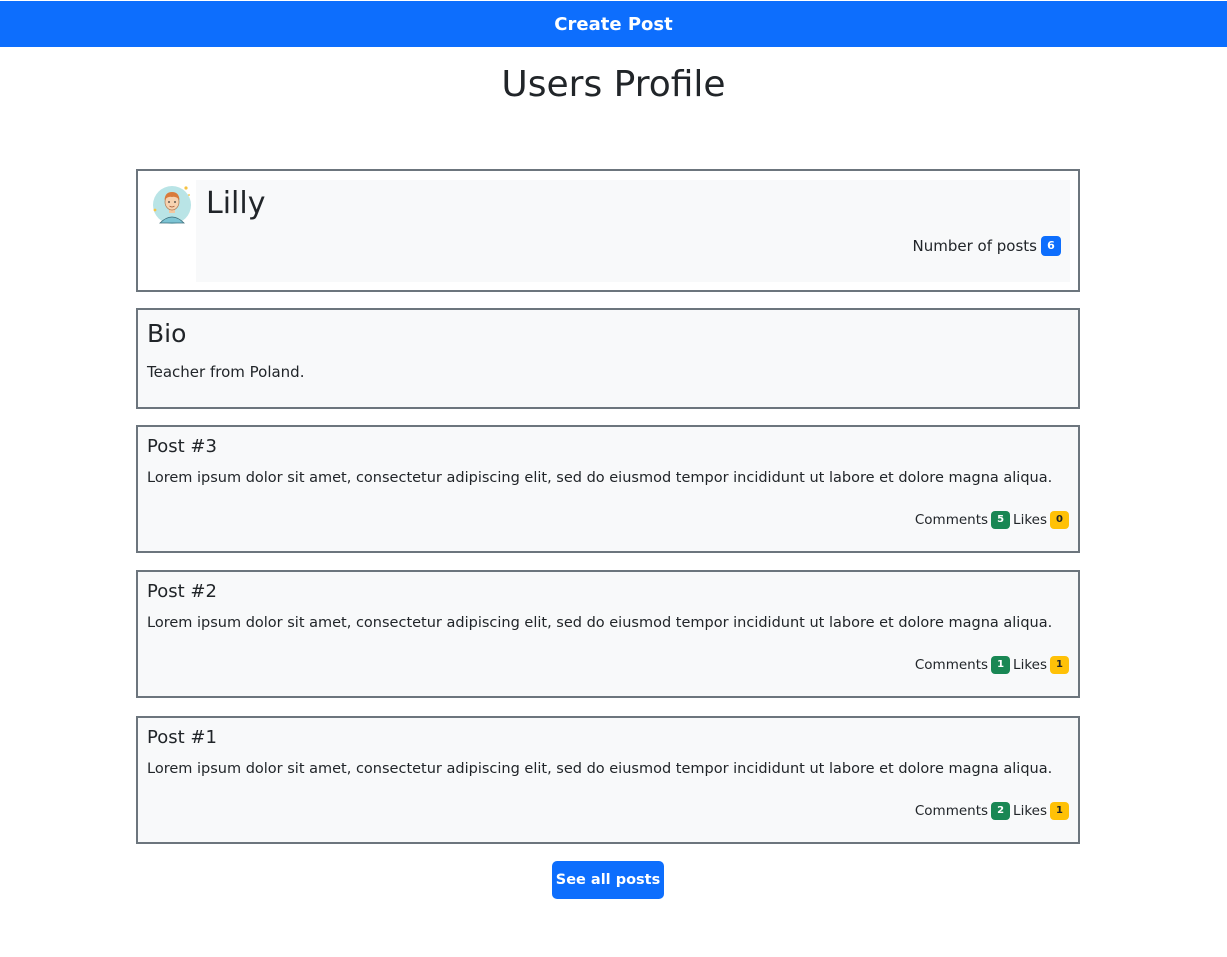 The image size is (1227, 957). Describe the element at coordinates (182, 446) in the screenshot. I see `post-title: Post #3` at that location.